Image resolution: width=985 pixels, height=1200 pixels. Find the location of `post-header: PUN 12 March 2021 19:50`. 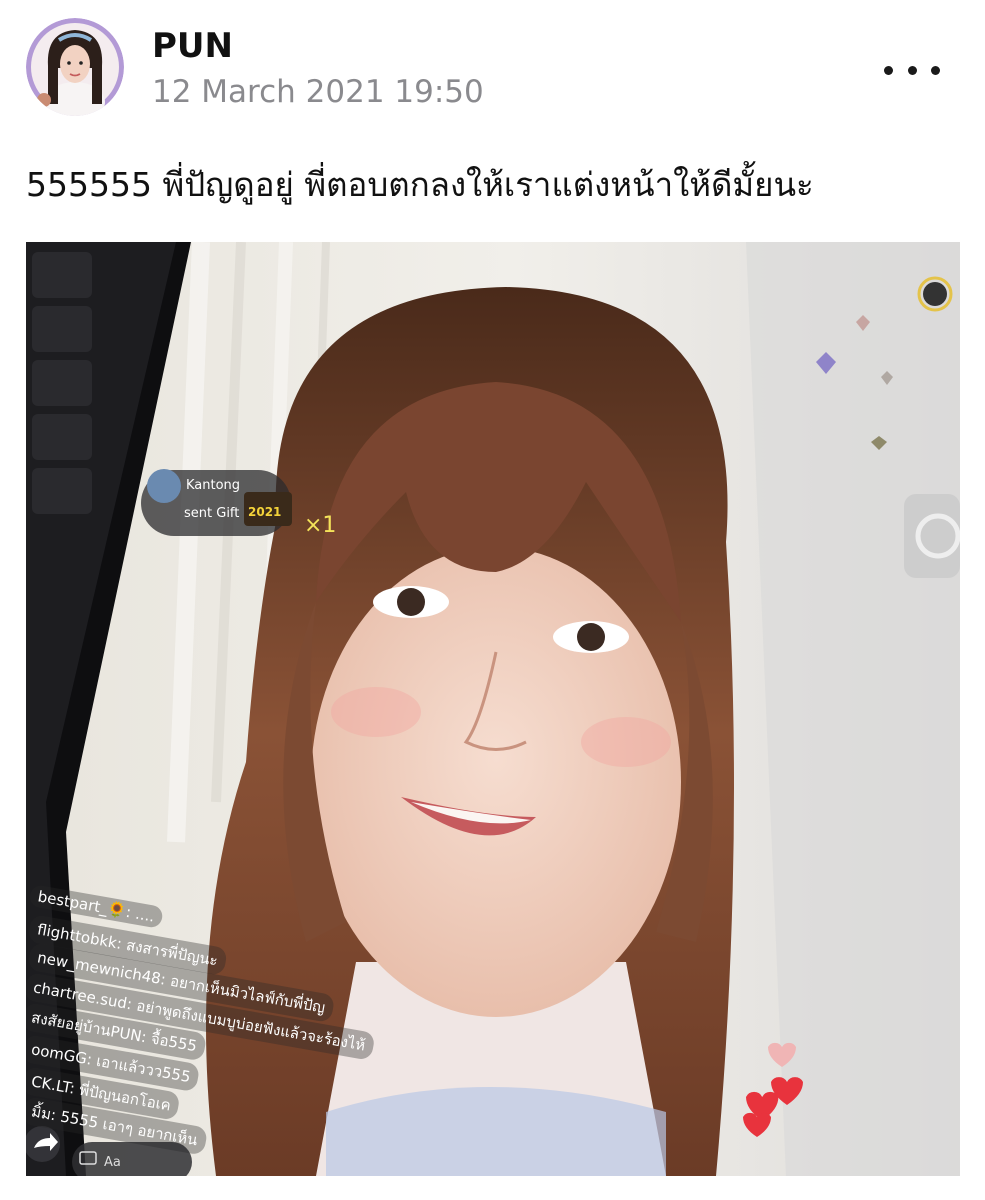

post-header: PUN 12 March 2021 19:50 is located at coordinates (492, 70).